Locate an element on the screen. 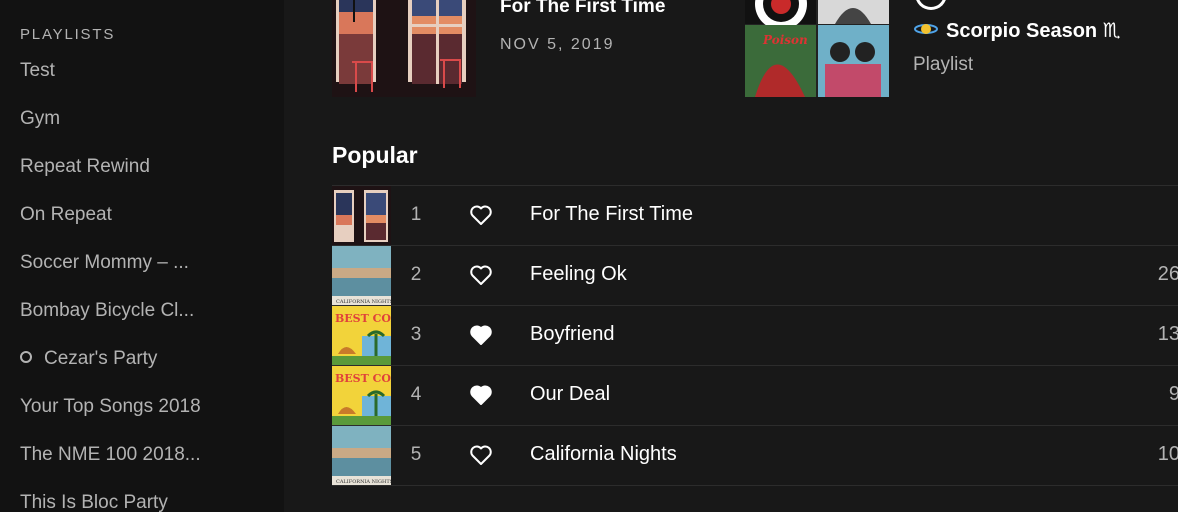 This screenshot has width=1178, height=512. ring-dot-icon is located at coordinates (26, 357).